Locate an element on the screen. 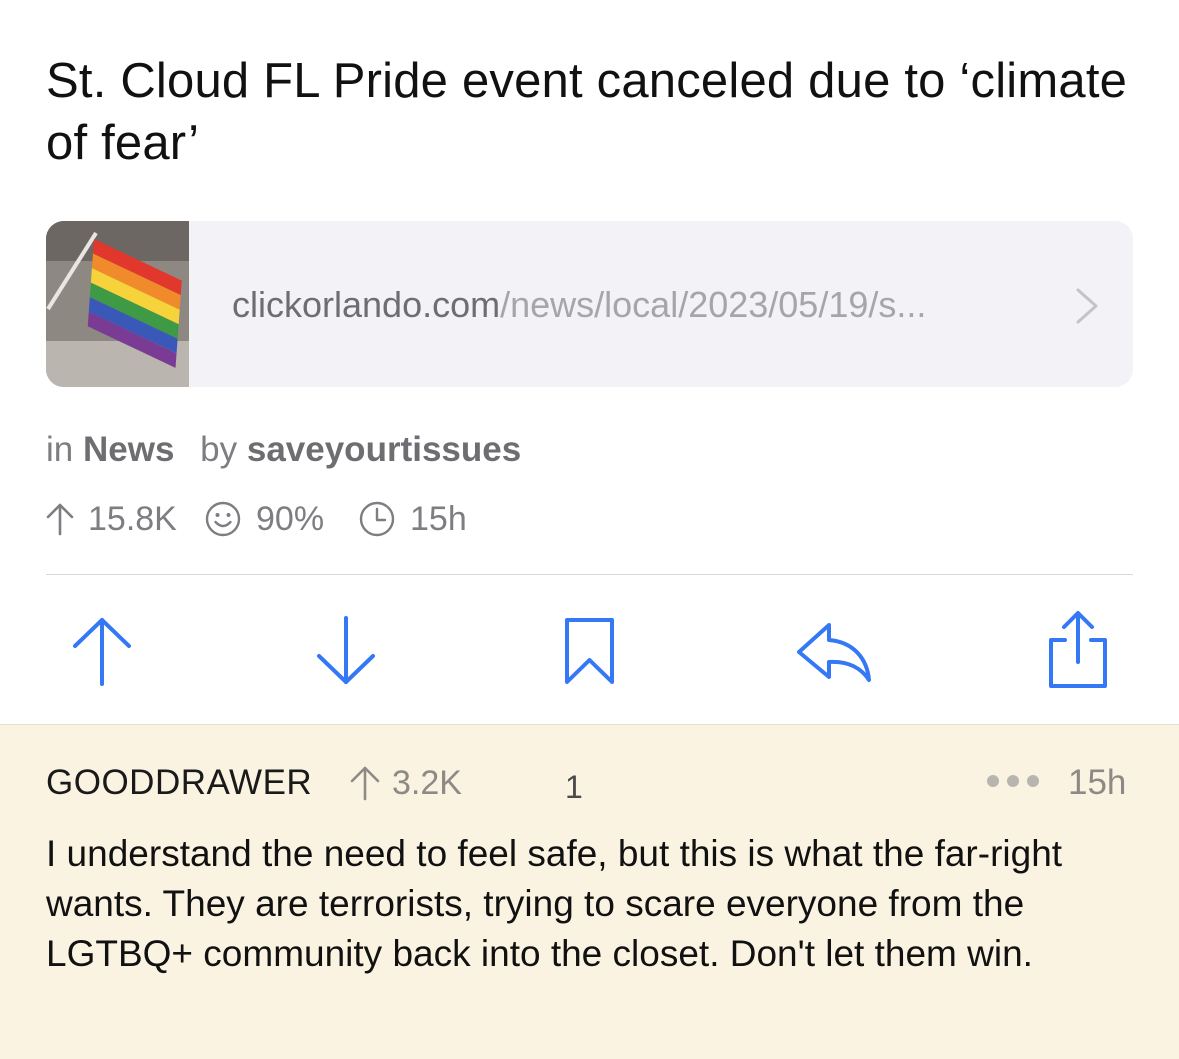  score-stat: 15.8K is located at coordinates (114, 519).